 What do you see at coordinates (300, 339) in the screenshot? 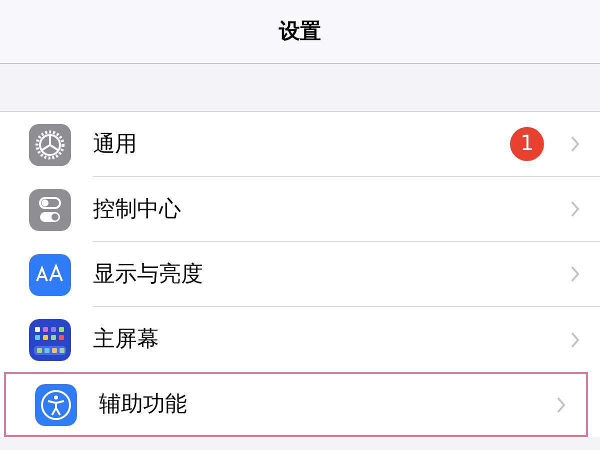
I see `settings-row: 主屏幕` at bounding box center [300, 339].